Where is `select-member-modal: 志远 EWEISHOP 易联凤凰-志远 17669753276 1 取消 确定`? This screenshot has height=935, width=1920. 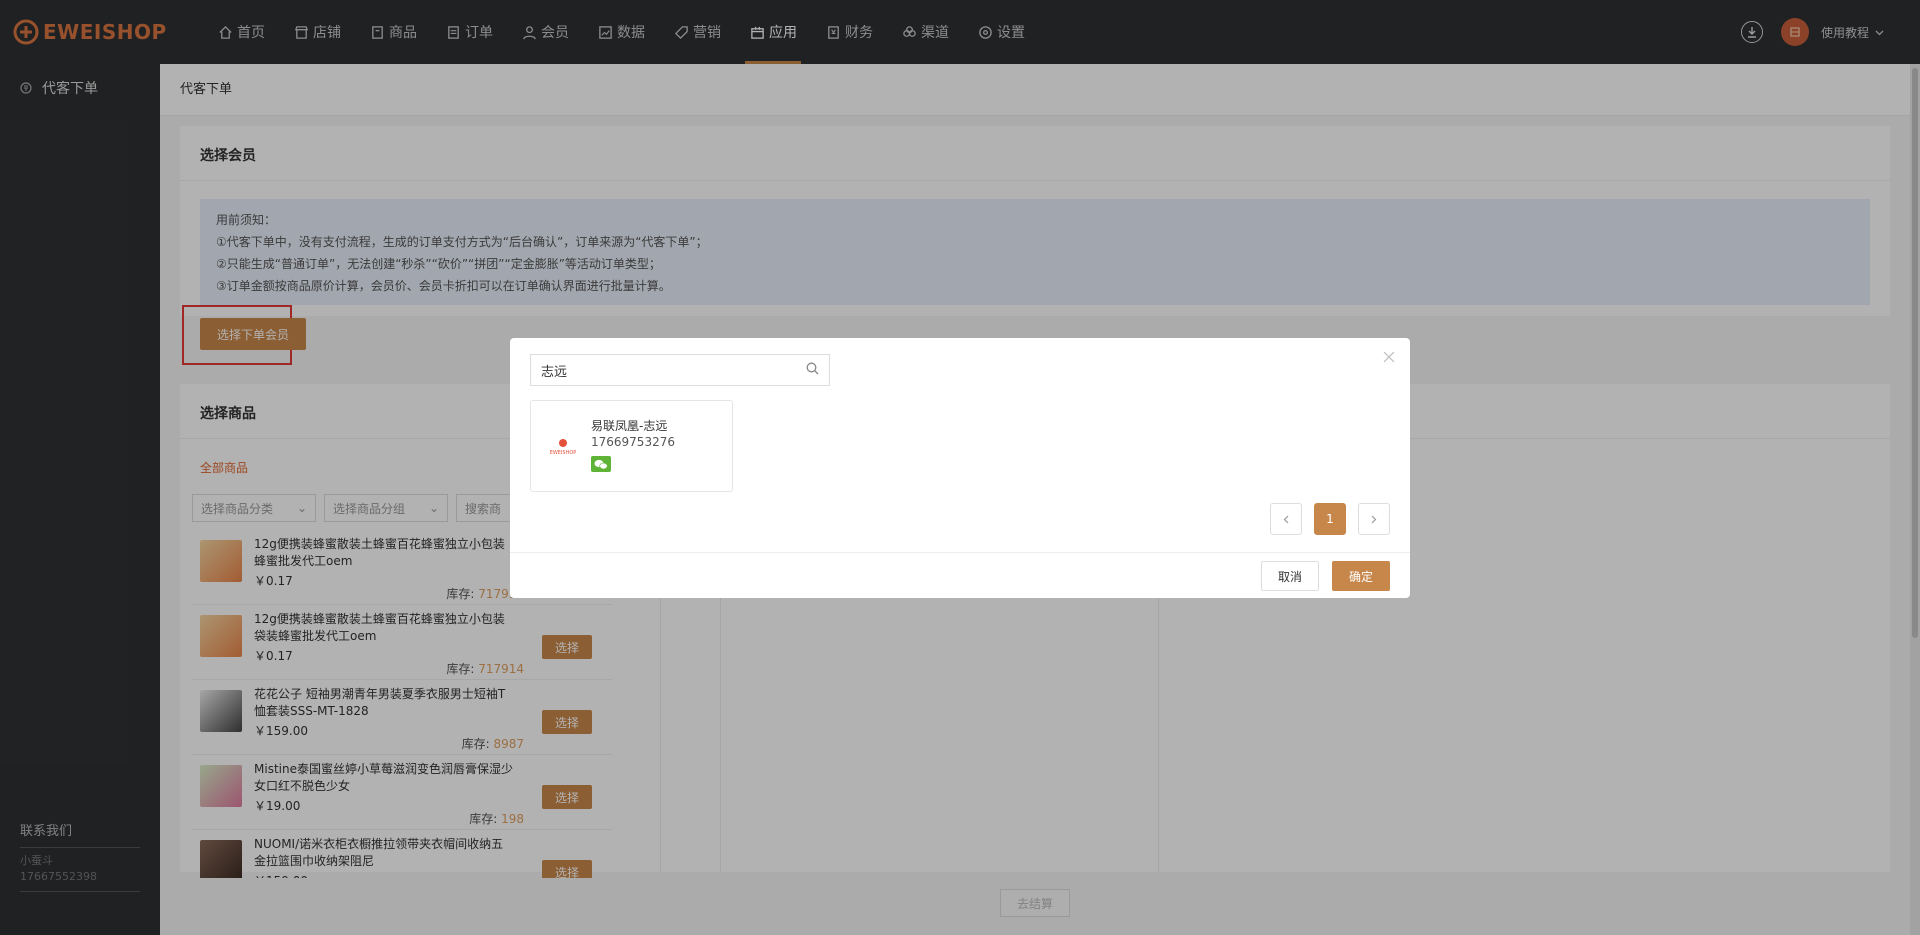 select-member-modal: 志远 EWEISHOP 易联凤凰-志远 17669753276 1 取消 确定 is located at coordinates (960, 468).